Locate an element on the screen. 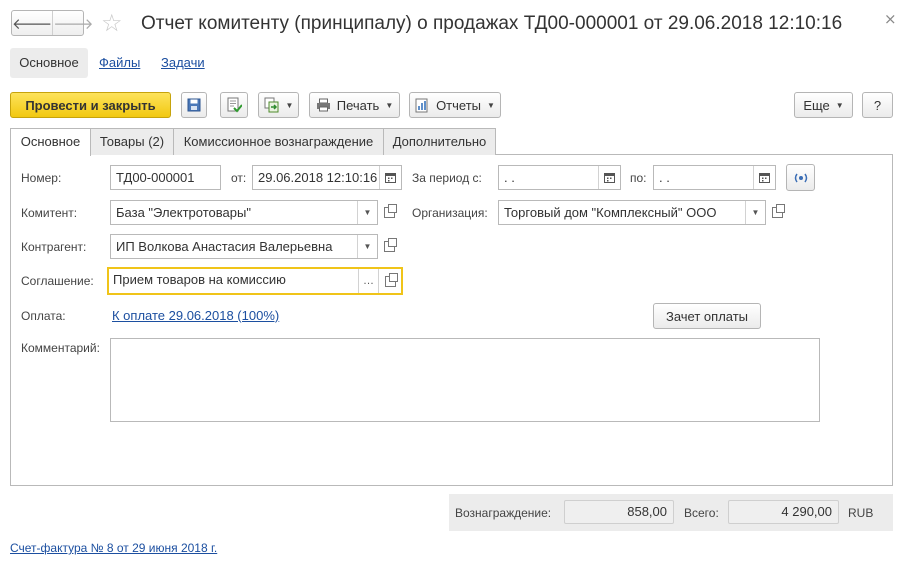 This screenshot has height=565, width=909. post-button is located at coordinates (234, 105).